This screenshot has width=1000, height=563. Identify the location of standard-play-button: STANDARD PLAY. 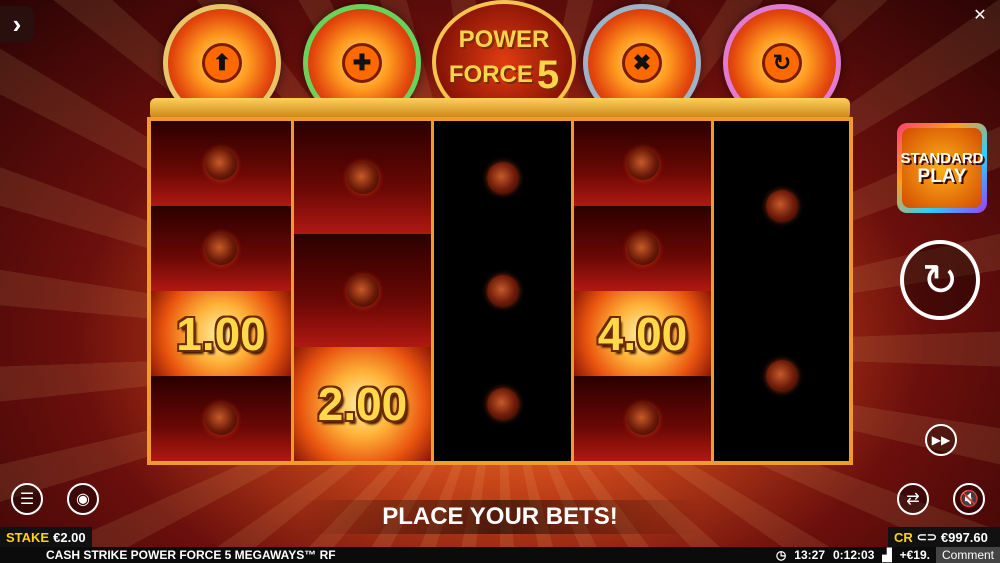
(942, 168).